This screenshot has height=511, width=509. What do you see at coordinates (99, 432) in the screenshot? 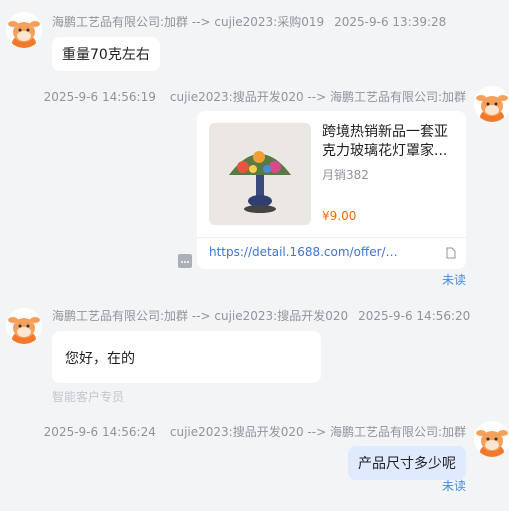
I see `timestamp: 2025-9-6 14:56:24` at bounding box center [99, 432].